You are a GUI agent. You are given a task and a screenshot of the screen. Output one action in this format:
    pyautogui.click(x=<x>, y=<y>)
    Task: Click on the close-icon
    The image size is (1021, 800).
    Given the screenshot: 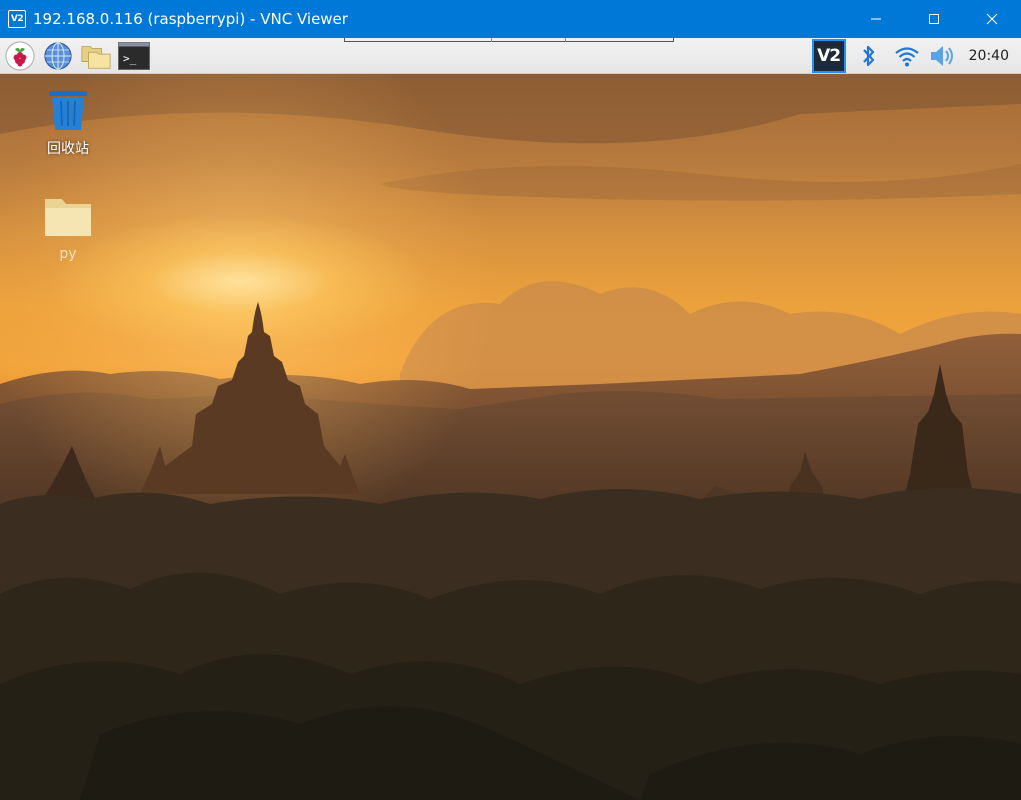 What is the action you would take?
    pyautogui.click(x=992, y=19)
    